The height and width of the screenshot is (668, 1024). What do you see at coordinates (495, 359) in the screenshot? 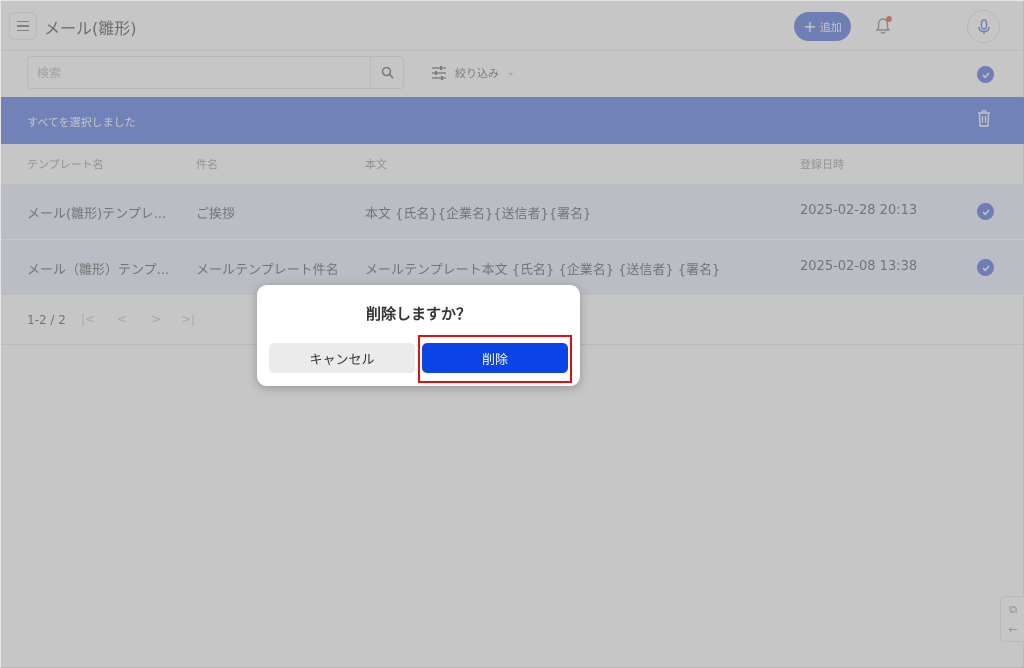
I see `delete-button-highlight` at bounding box center [495, 359].